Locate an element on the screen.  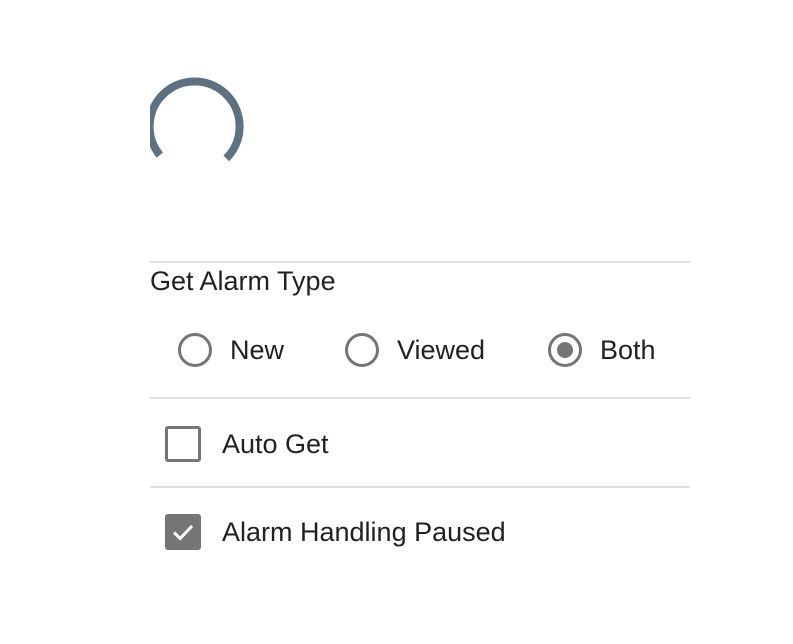
divider-bottom is located at coordinates (420, 487).